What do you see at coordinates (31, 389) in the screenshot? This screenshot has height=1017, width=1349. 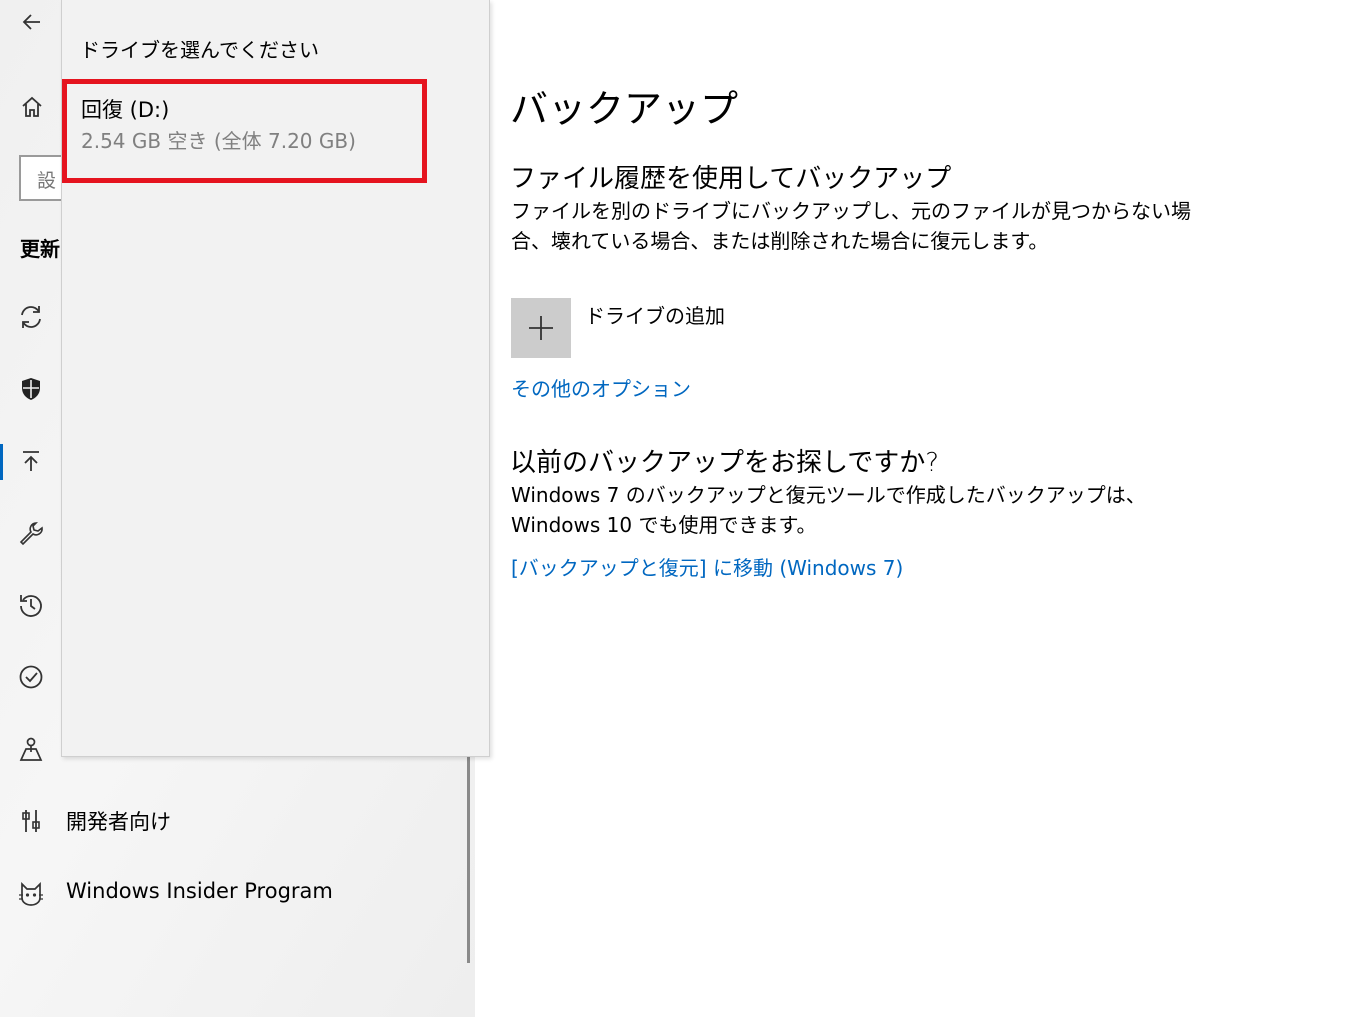 I see `shield-icon` at bounding box center [31, 389].